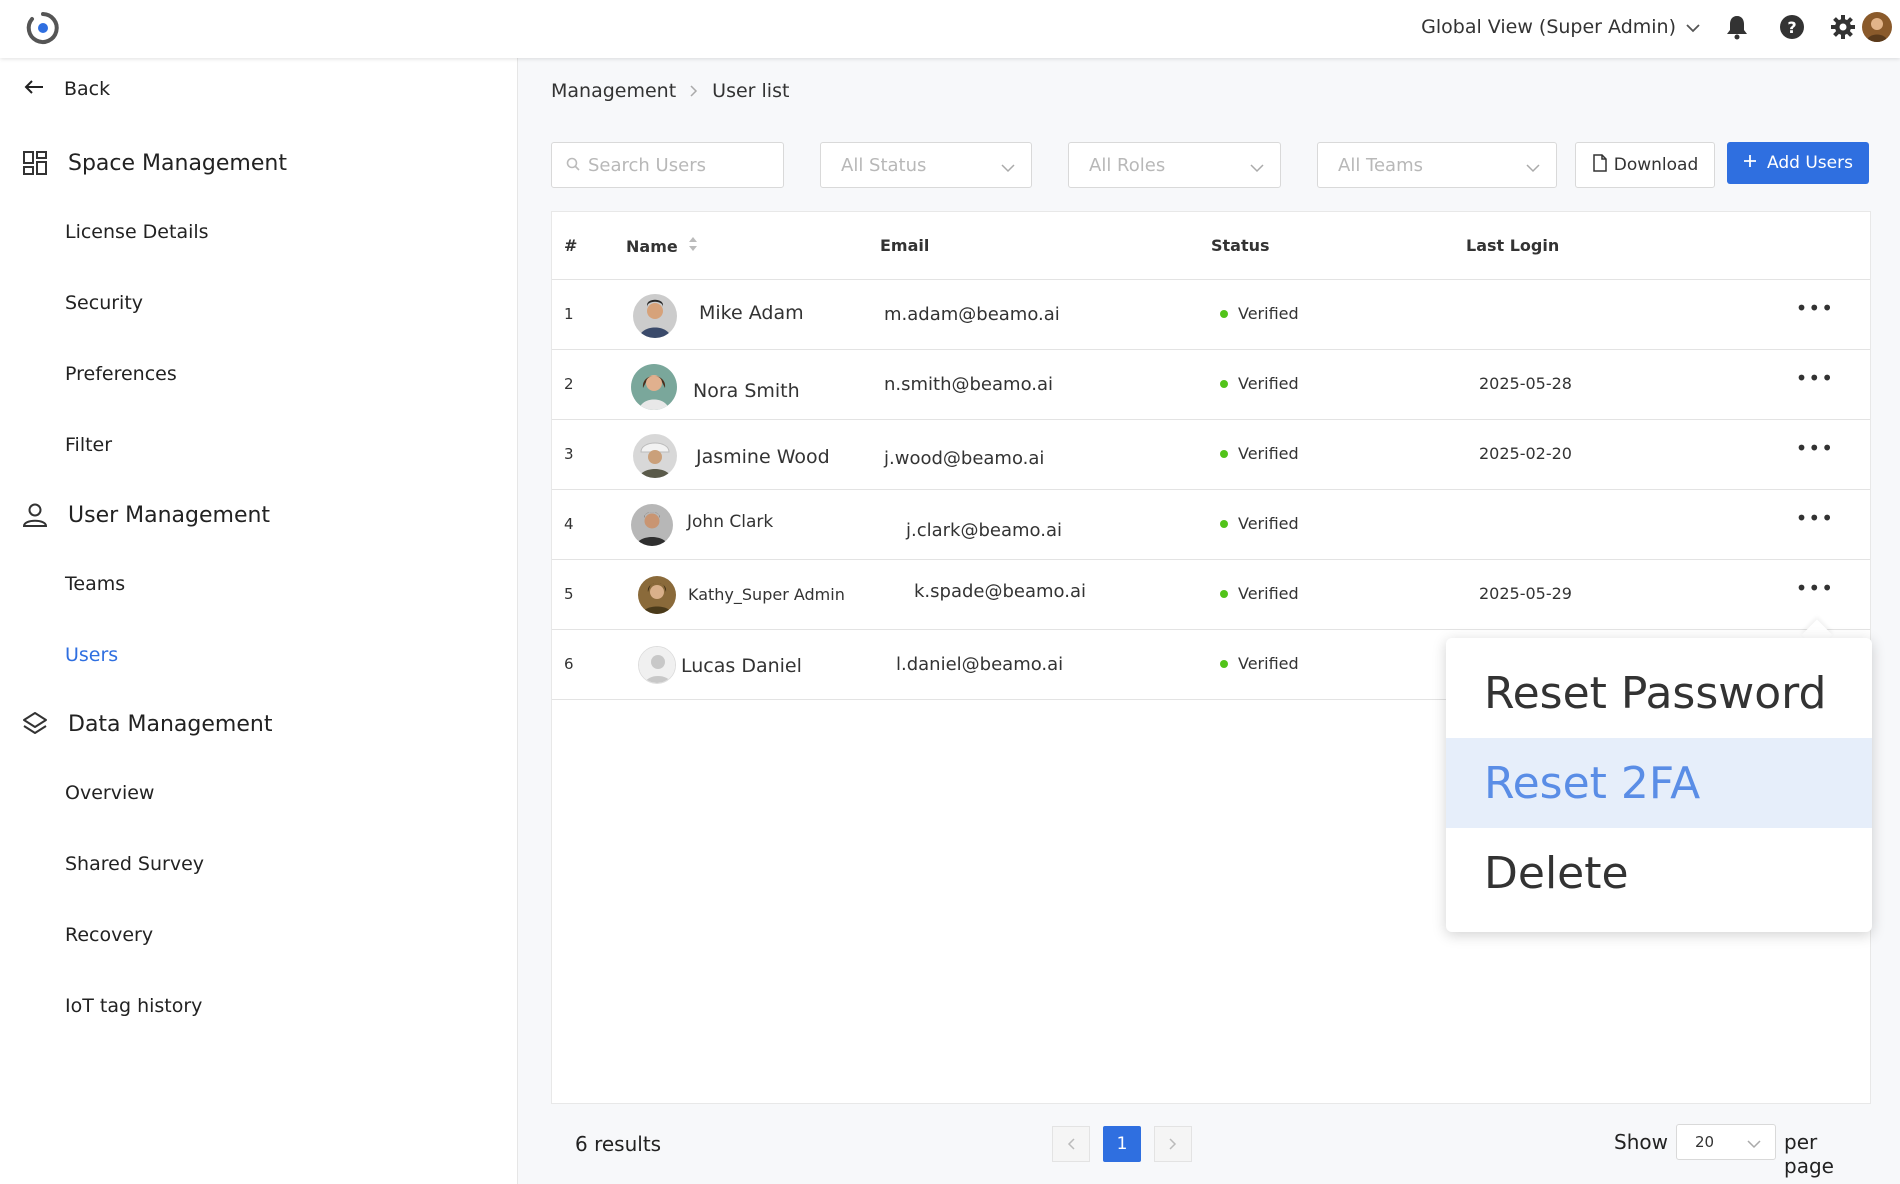  Describe the element at coordinates (121, 374) in the screenshot. I see `sidebar-item-preferences: Preferences` at that location.